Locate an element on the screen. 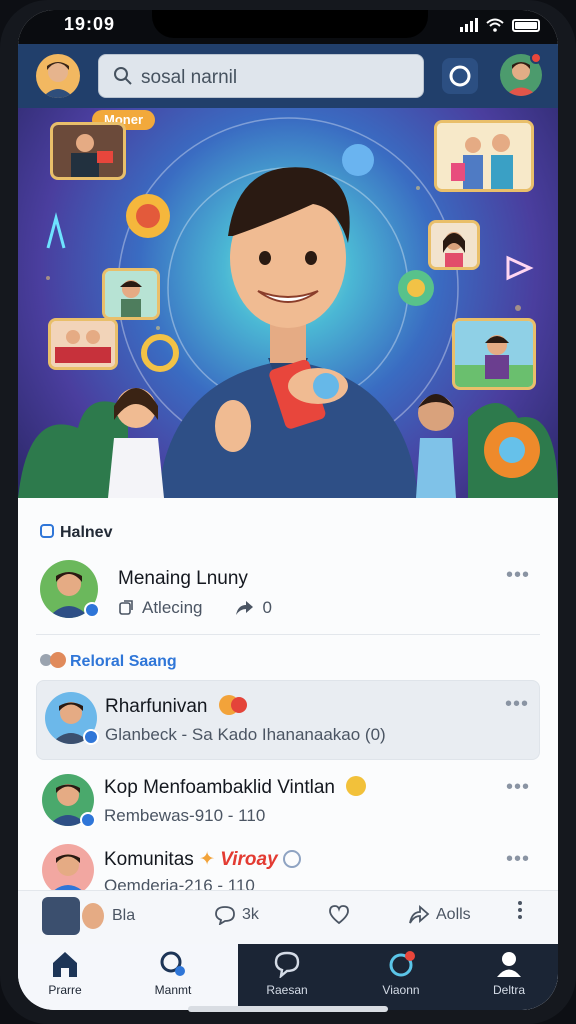  nav-item-home: Prarre is located at coordinates (65, 973).